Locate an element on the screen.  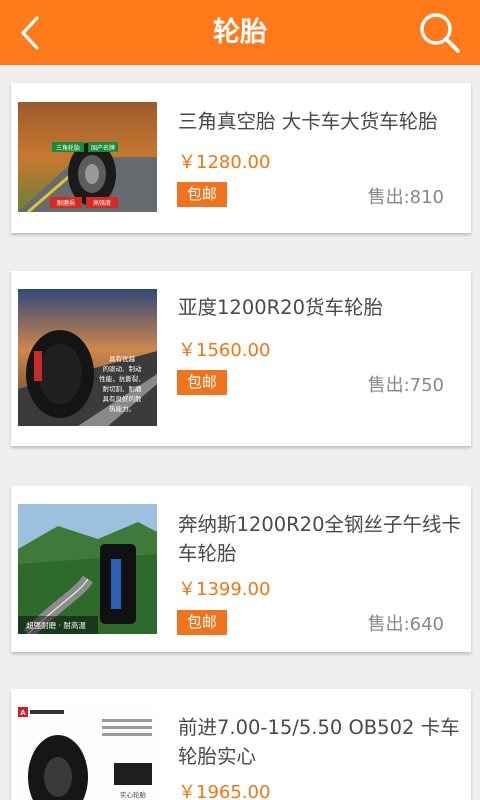
image-label: 高强度 is located at coordinates (102, 203).